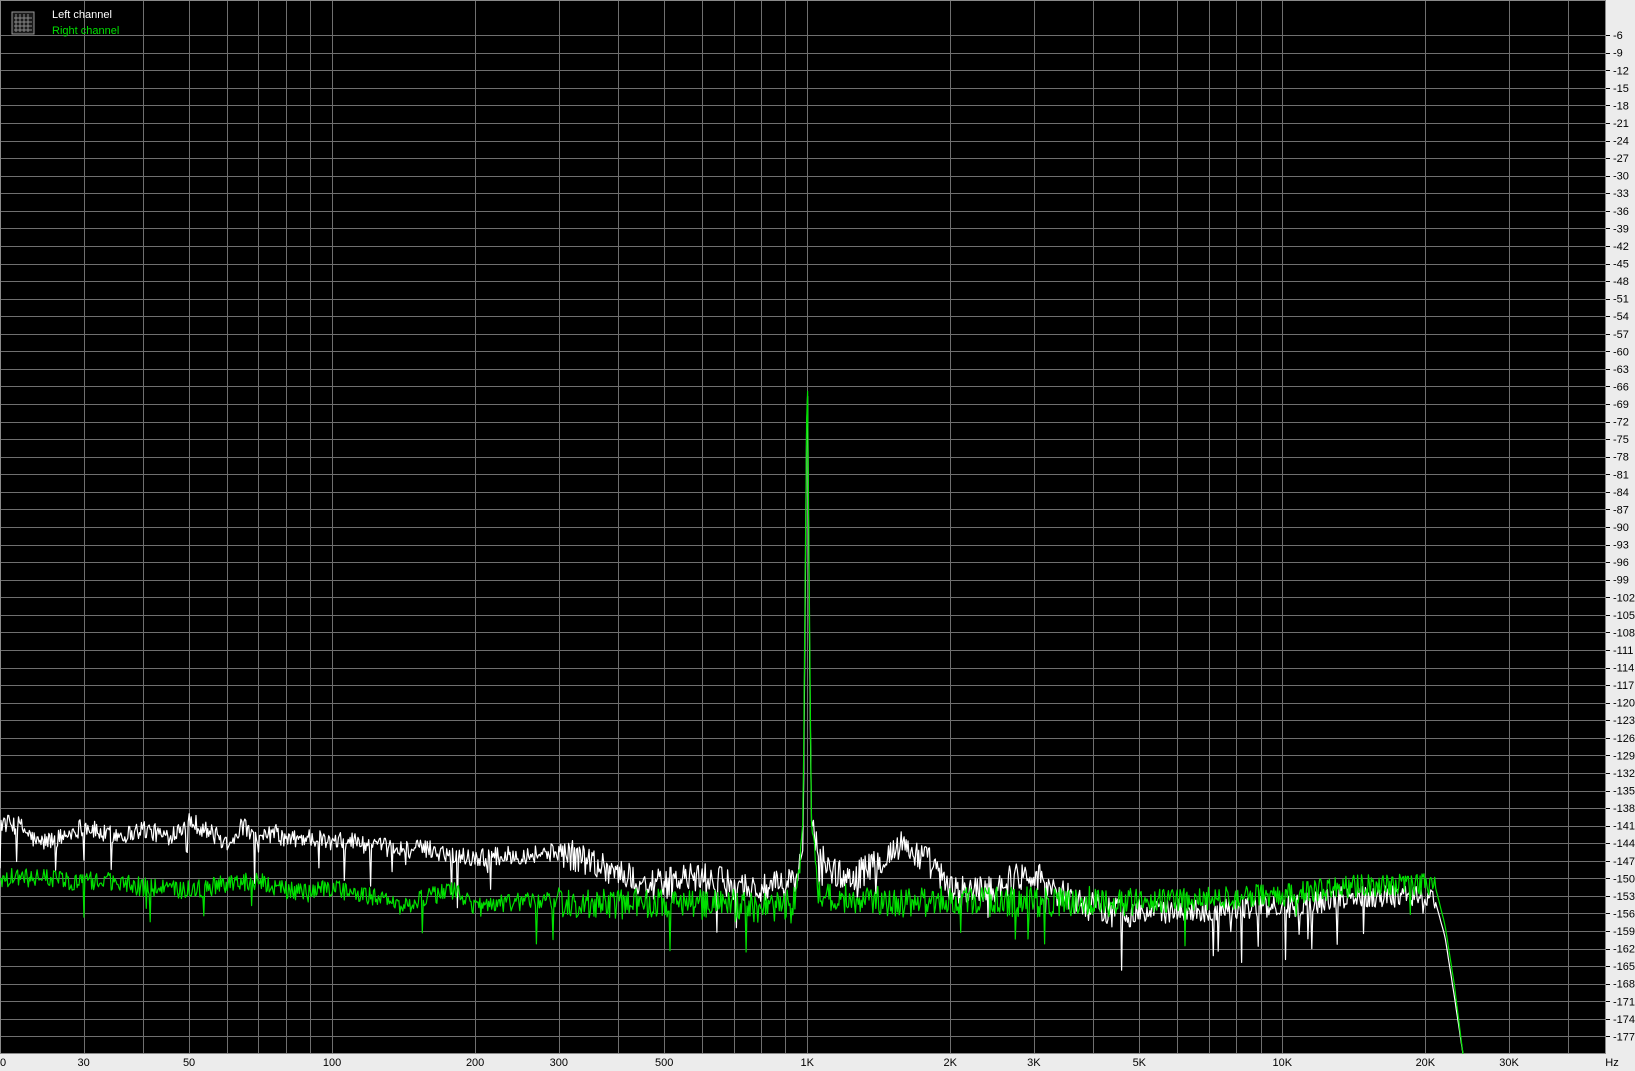  What do you see at coordinates (1621, 265) in the screenshot?
I see `y-tick-label: -45` at bounding box center [1621, 265].